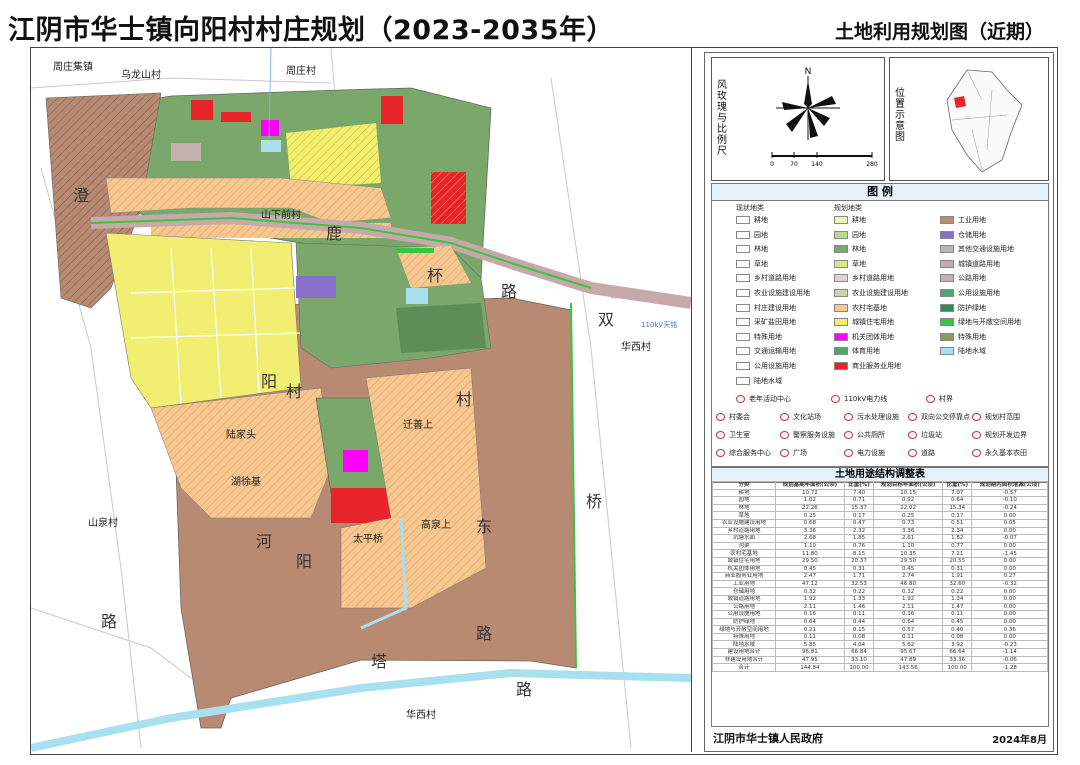 Image resolution: width=1080 pixels, height=765 pixels. I want to click on area-label: 陆家头, so click(241, 435).